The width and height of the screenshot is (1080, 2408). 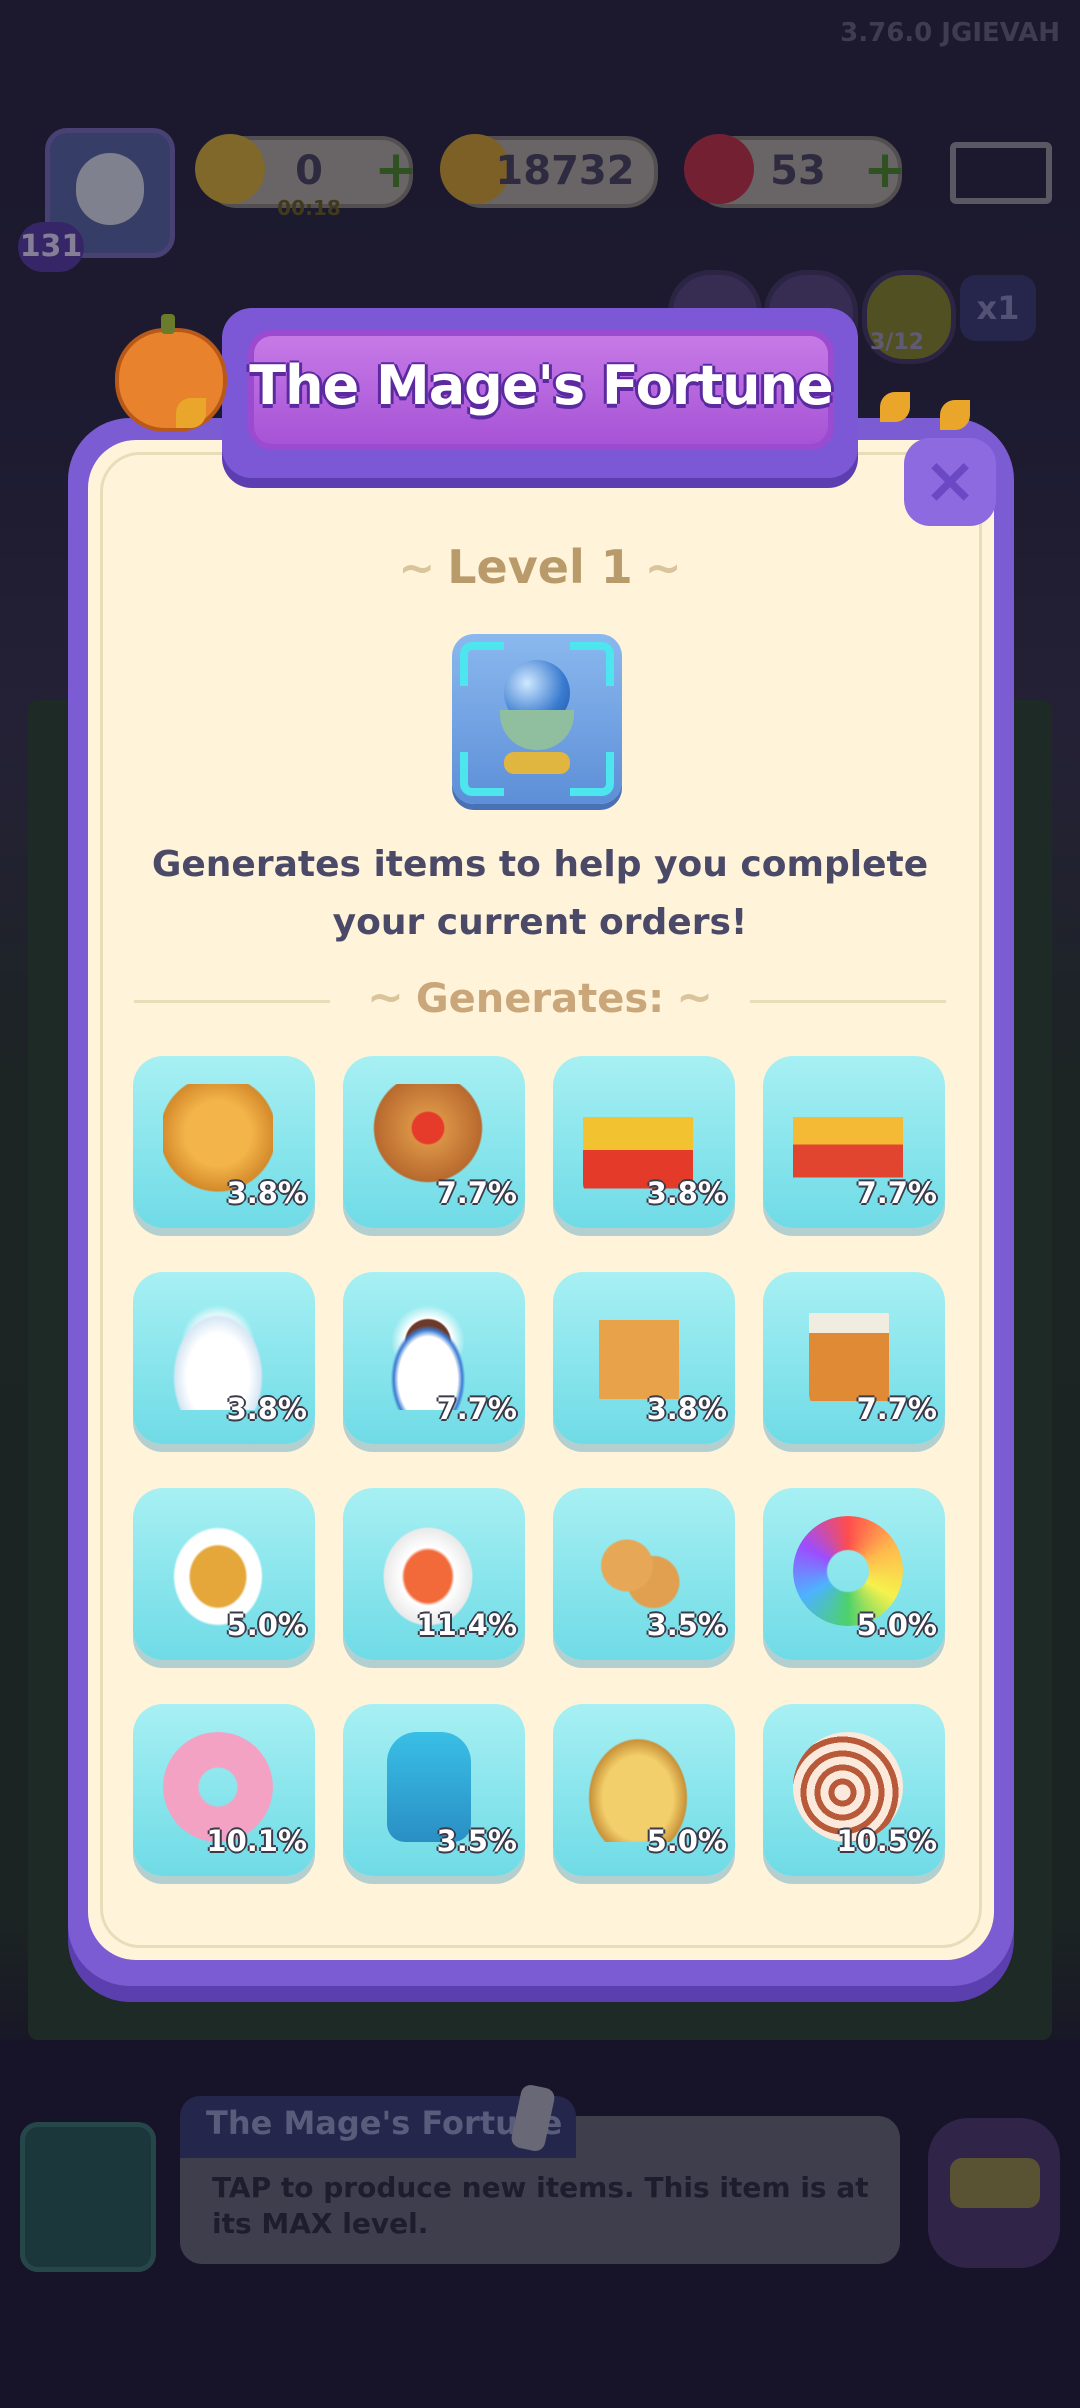 I want to click on item-rainbow-float-ring-cell: 5.0%, so click(x=854, y=1574).